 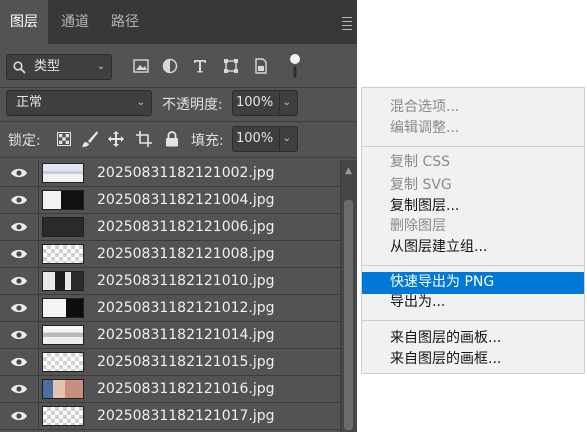 I want to click on panel-menu-icon, so click(x=347, y=22).